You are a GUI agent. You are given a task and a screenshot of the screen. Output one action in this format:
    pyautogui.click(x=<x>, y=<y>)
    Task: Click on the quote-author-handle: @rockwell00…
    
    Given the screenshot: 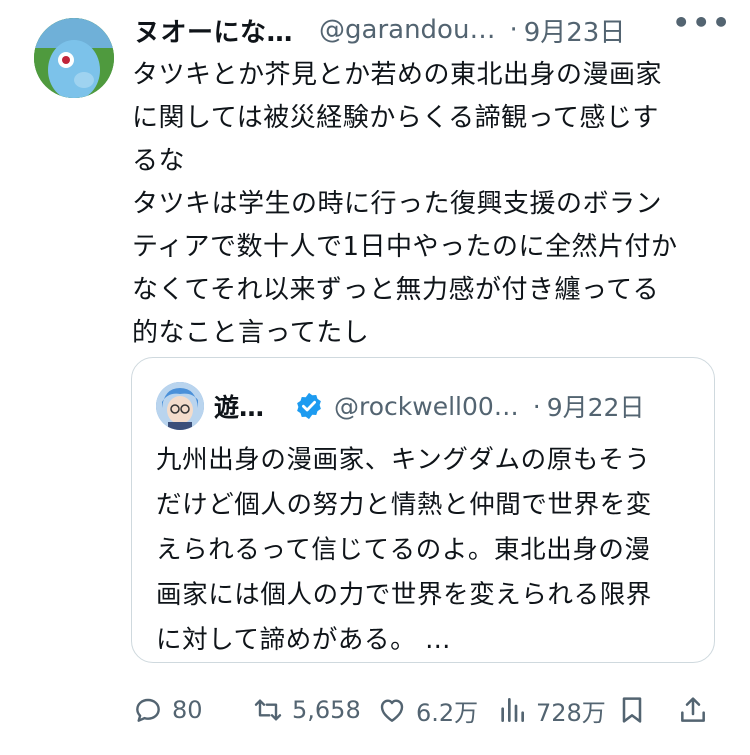 What is the action you would take?
    pyautogui.click(x=426, y=406)
    